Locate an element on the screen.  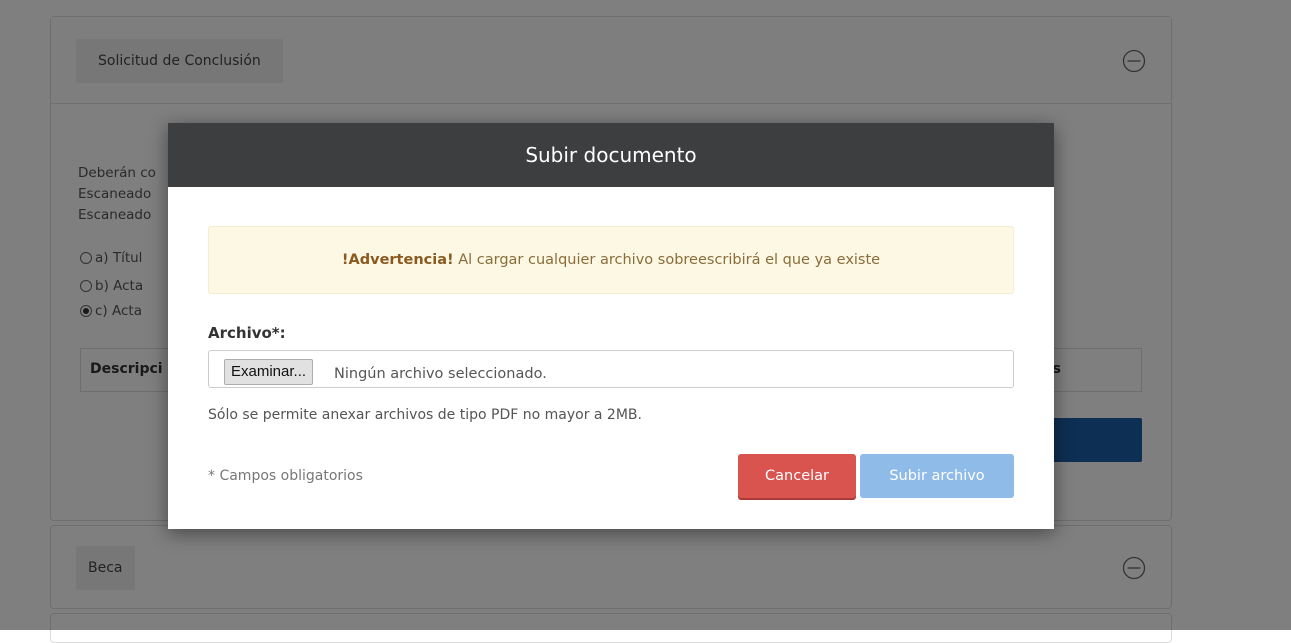
file-field-label: Archivo*: is located at coordinates (247, 333).